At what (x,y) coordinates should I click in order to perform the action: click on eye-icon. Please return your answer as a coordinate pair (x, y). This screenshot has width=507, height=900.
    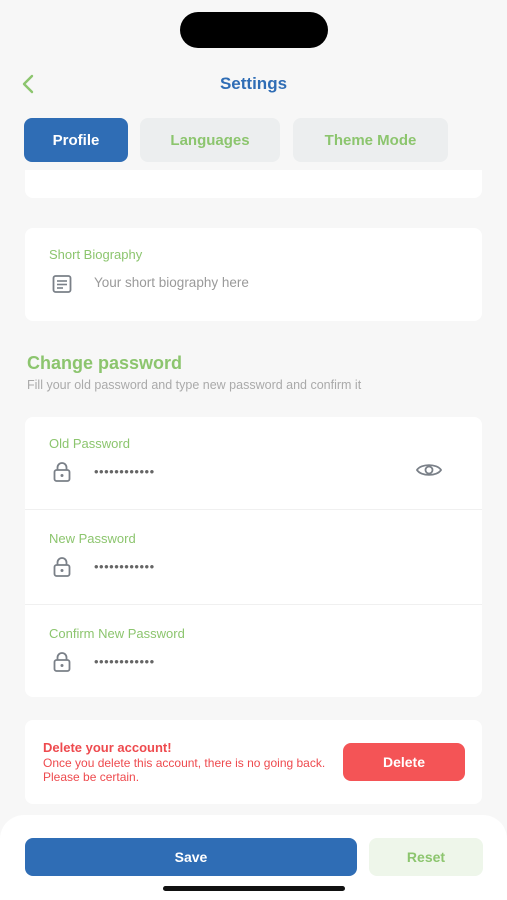
    Looking at the image, I should click on (429, 470).